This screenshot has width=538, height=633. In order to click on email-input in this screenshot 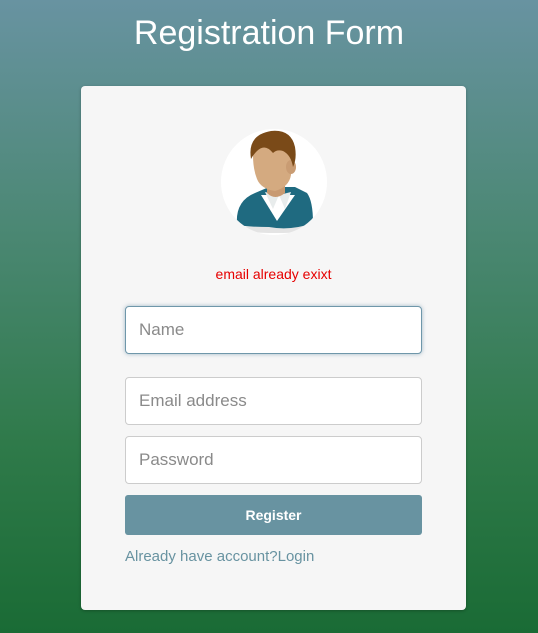, I will do `click(273, 401)`.